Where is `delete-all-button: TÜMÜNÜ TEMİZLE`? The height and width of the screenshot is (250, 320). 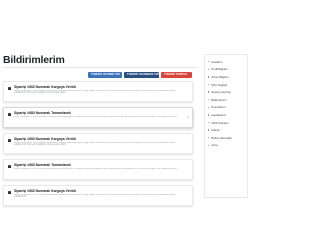 delete-all-button: TÜMÜNÜ TEMİZLE is located at coordinates (176, 75).